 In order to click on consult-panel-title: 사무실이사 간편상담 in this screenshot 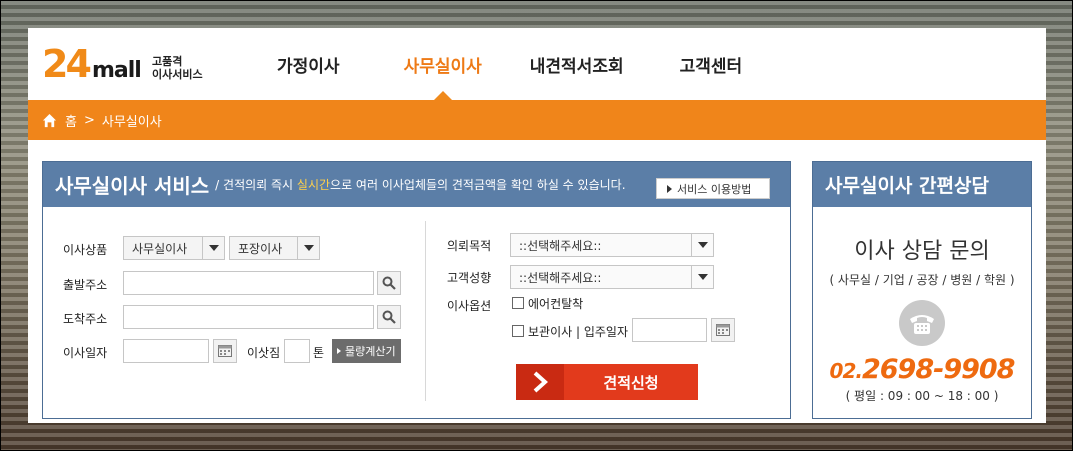, I will do `click(907, 186)`.